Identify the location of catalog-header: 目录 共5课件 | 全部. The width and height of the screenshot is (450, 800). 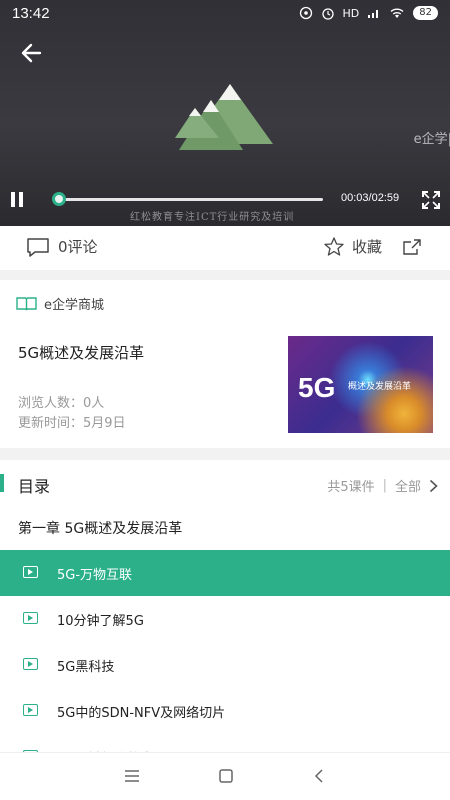
(225, 483).